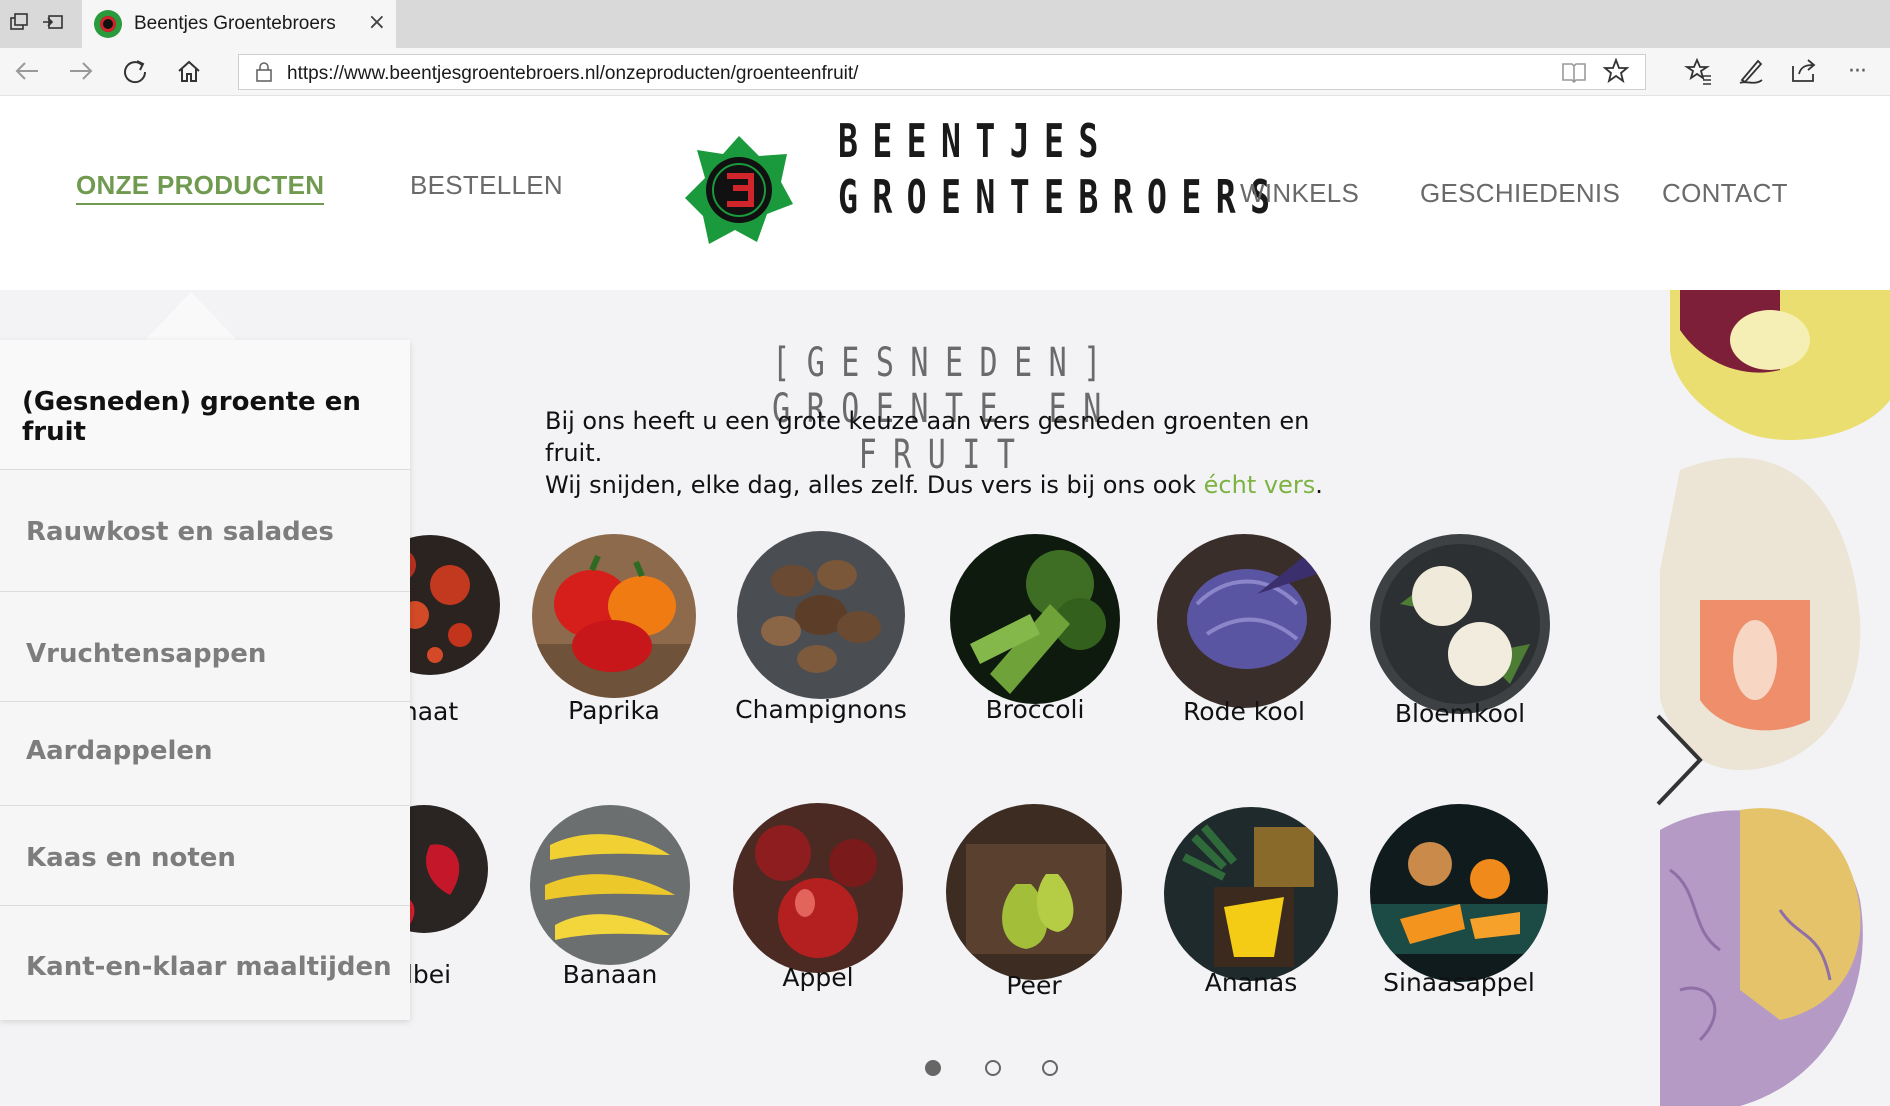  What do you see at coordinates (1459, 893) in the screenshot?
I see `sinaasappel-image` at bounding box center [1459, 893].